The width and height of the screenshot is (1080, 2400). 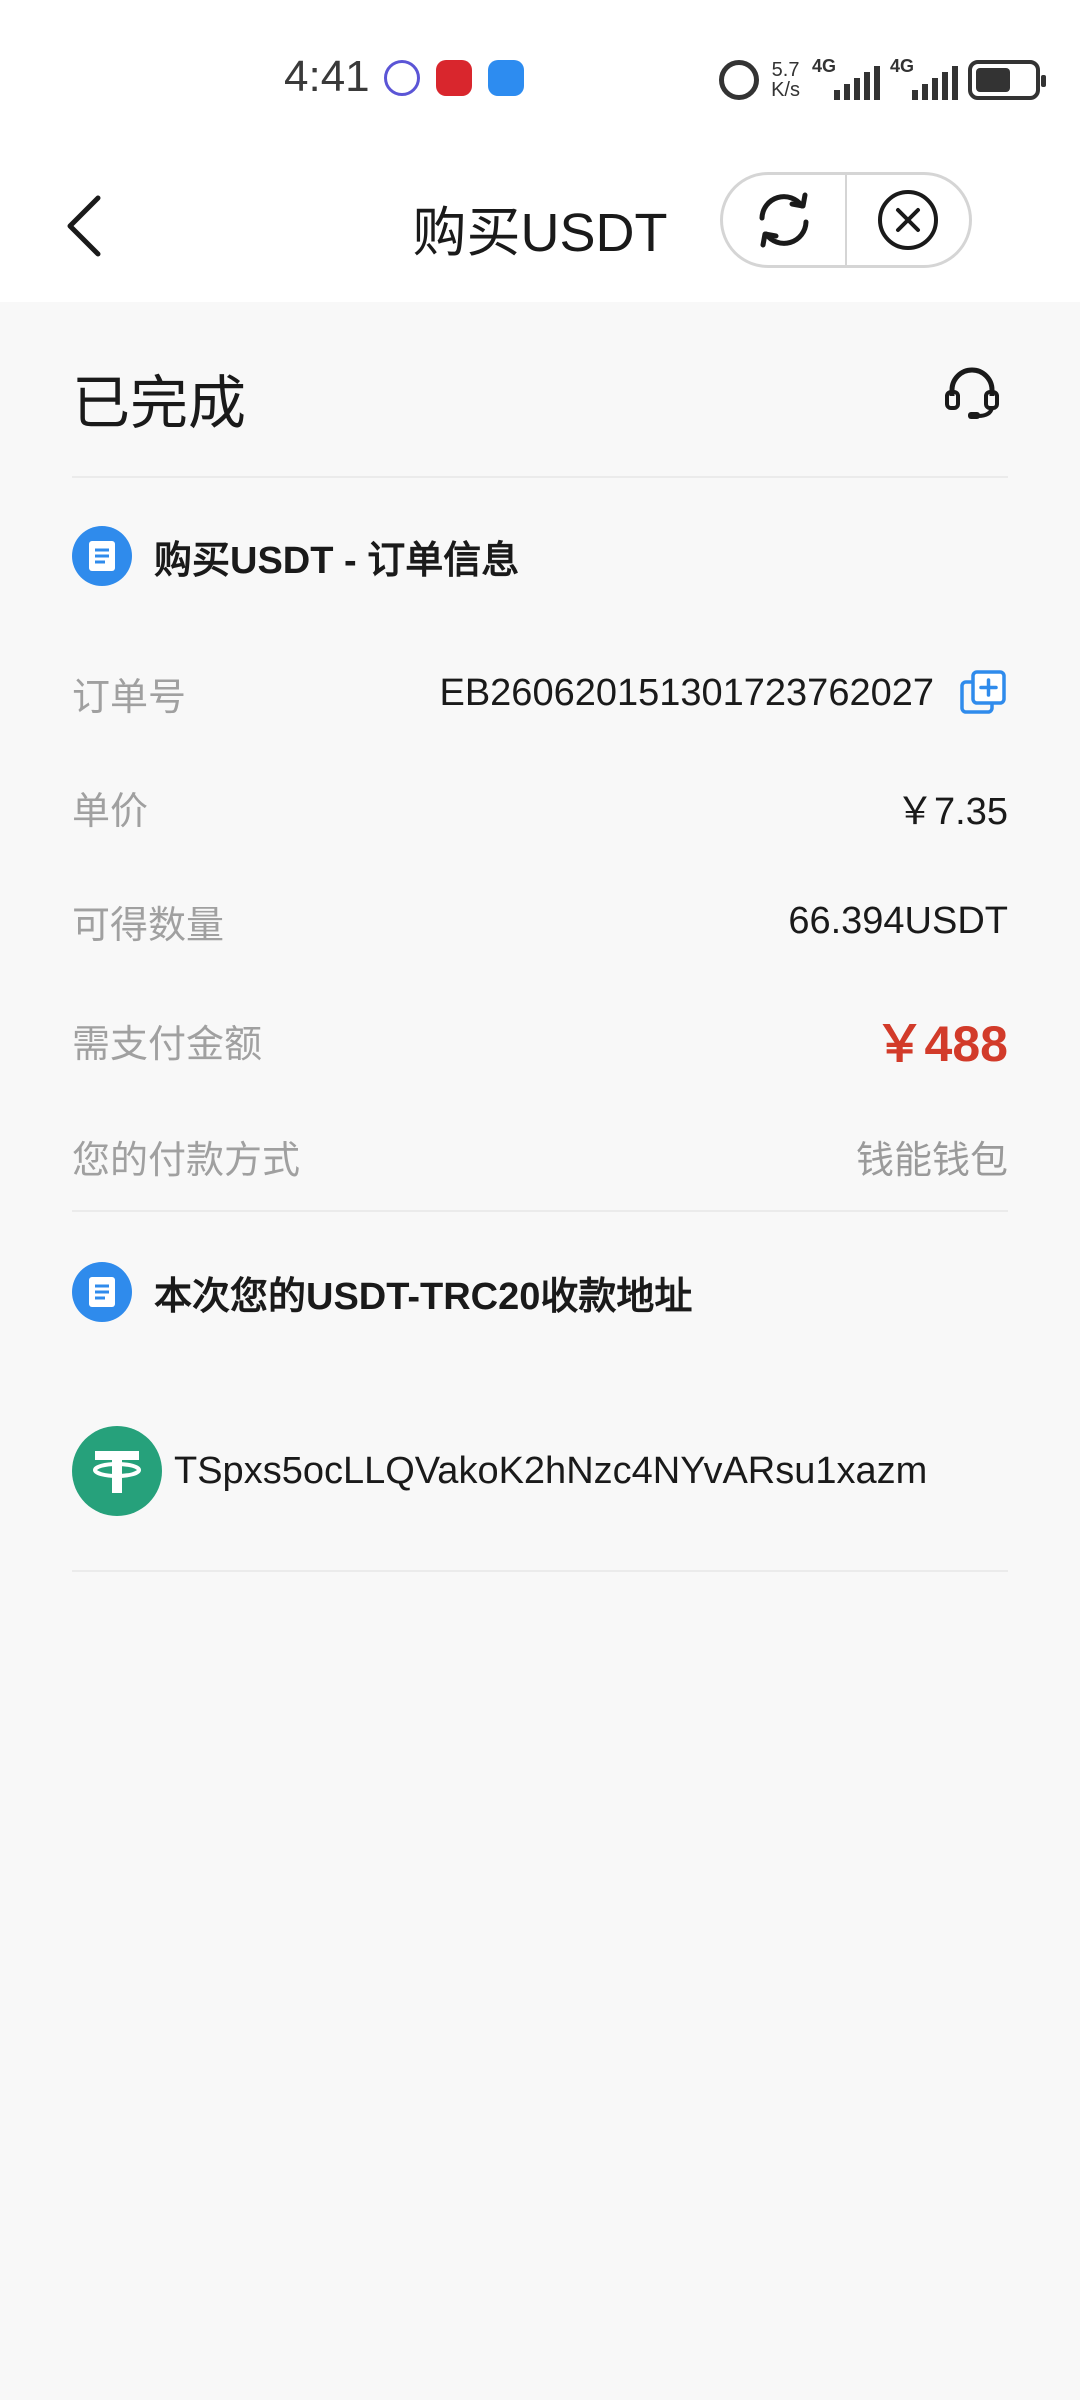 What do you see at coordinates (129, 697) in the screenshot?
I see `order-number-label: 订单号` at bounding box center [129, 697].